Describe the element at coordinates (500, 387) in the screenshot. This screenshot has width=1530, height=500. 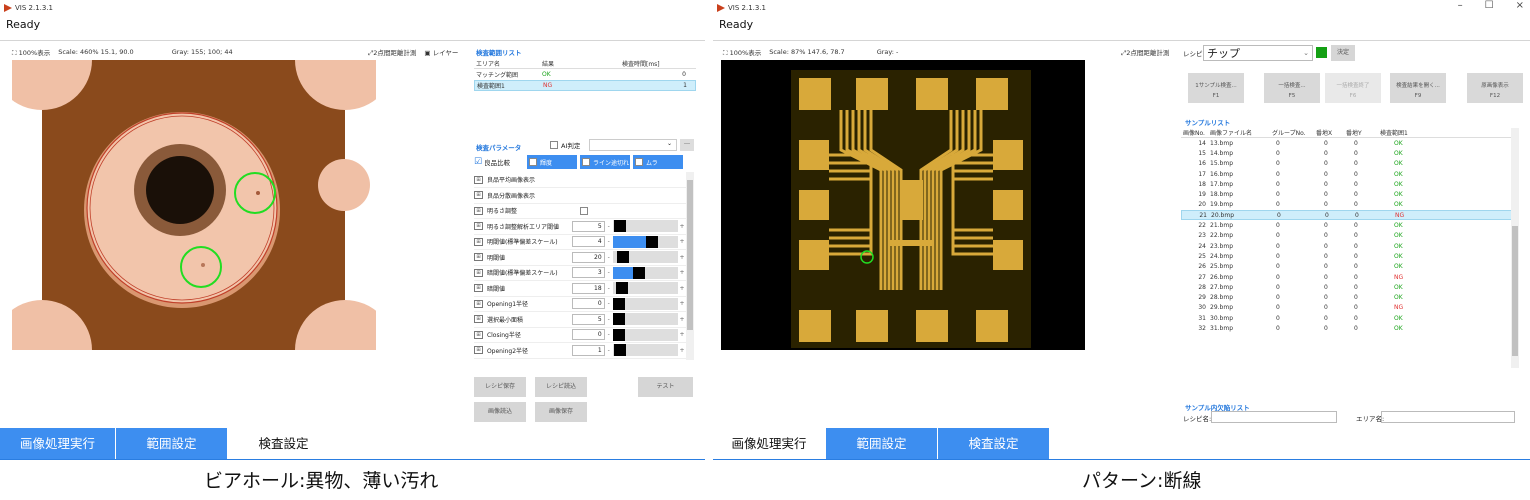
I see `save-recipe-button: レシピ保存` at that location.